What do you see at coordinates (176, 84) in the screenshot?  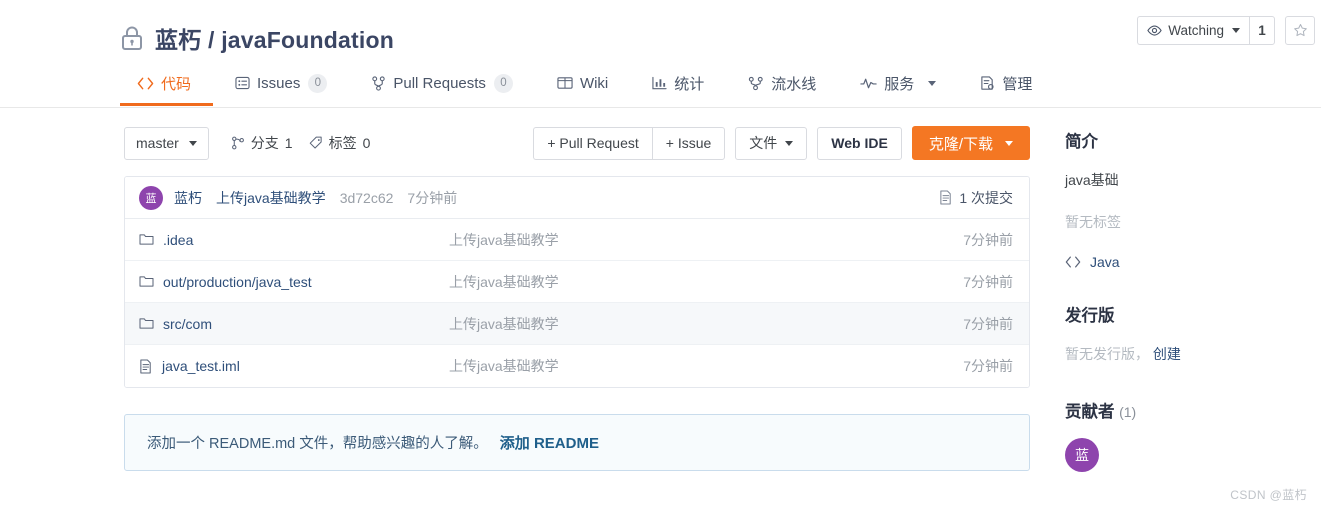 I see `tab-code-label: 代码` at bounding box center [176, 84].